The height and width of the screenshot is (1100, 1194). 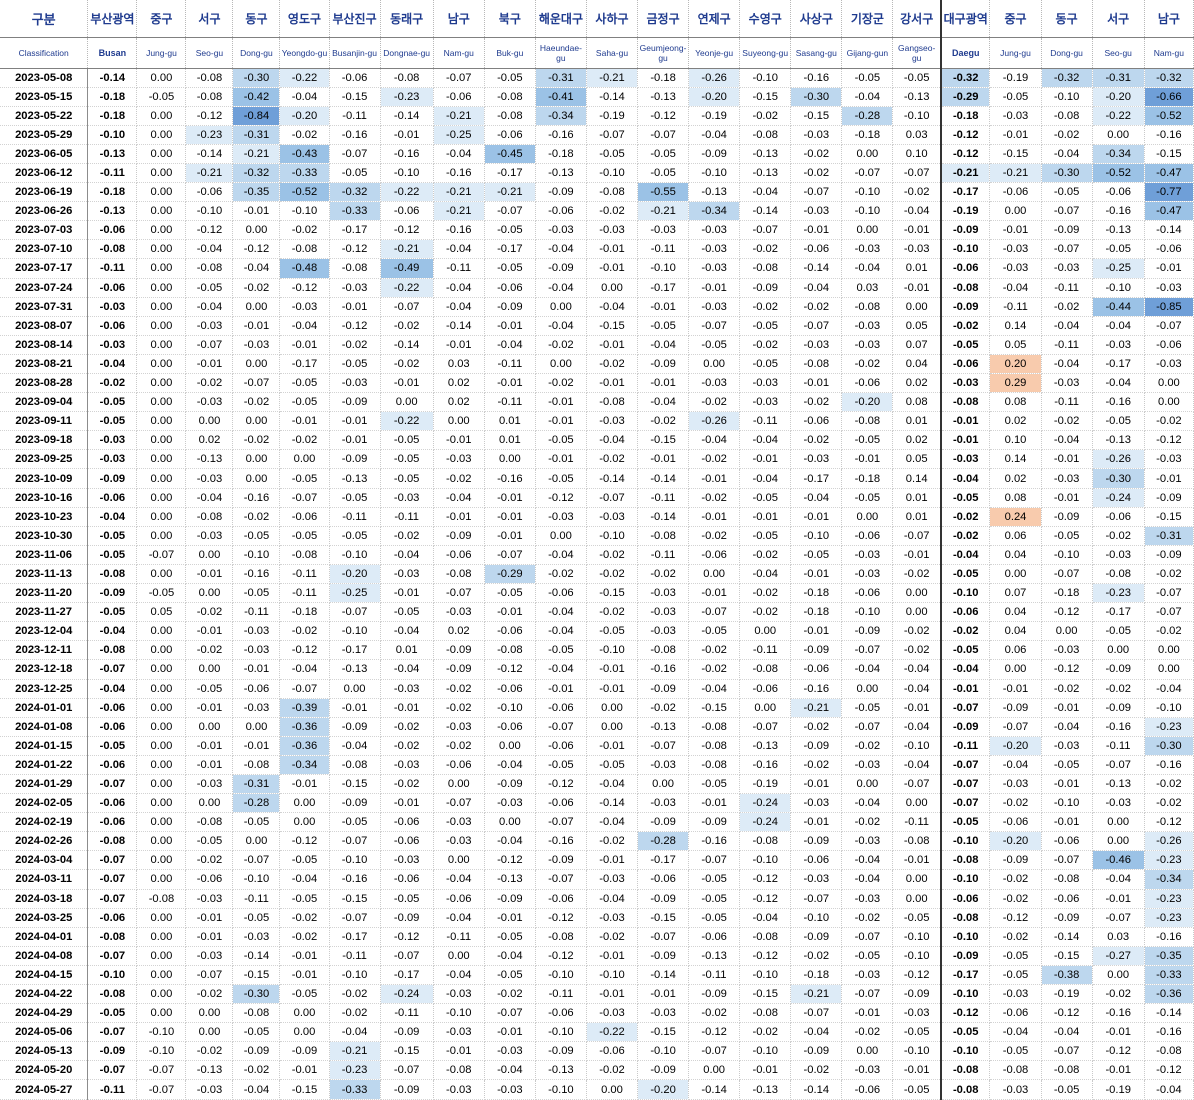 What do you see at coordinates (256, 498) in the screenshot?
I see `table-cell: -0.16` at bounding box center [256, 498].